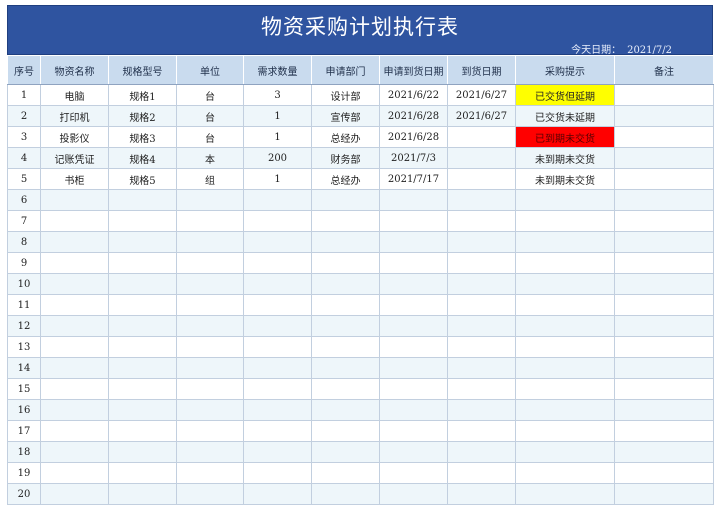  What do you see at coordinates (277, 179) in the screenshot?
I see `cell-quantity: 1` at bounding box center [277, 179].